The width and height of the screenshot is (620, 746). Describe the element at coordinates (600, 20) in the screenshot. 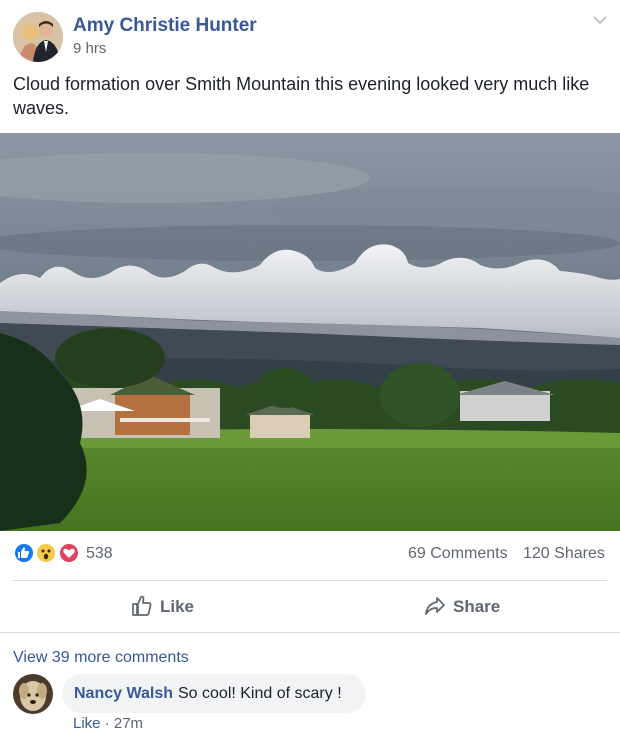

I see `chevron-down-icon` at that location.